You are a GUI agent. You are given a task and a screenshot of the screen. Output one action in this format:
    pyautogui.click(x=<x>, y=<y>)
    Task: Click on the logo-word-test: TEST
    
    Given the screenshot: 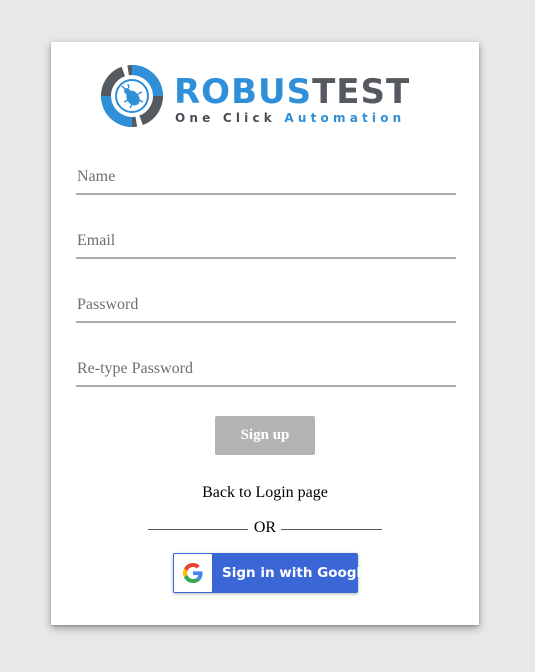 What is the action you would take?
    pyautogui.click(x=361, y=92)
    